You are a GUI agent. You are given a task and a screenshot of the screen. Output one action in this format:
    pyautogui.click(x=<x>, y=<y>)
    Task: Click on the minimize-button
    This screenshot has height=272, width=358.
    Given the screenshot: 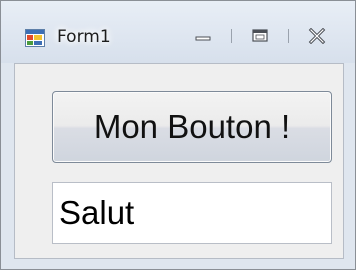 What is the action you would take?
    pyautogui.click(x=203, y=36)
    